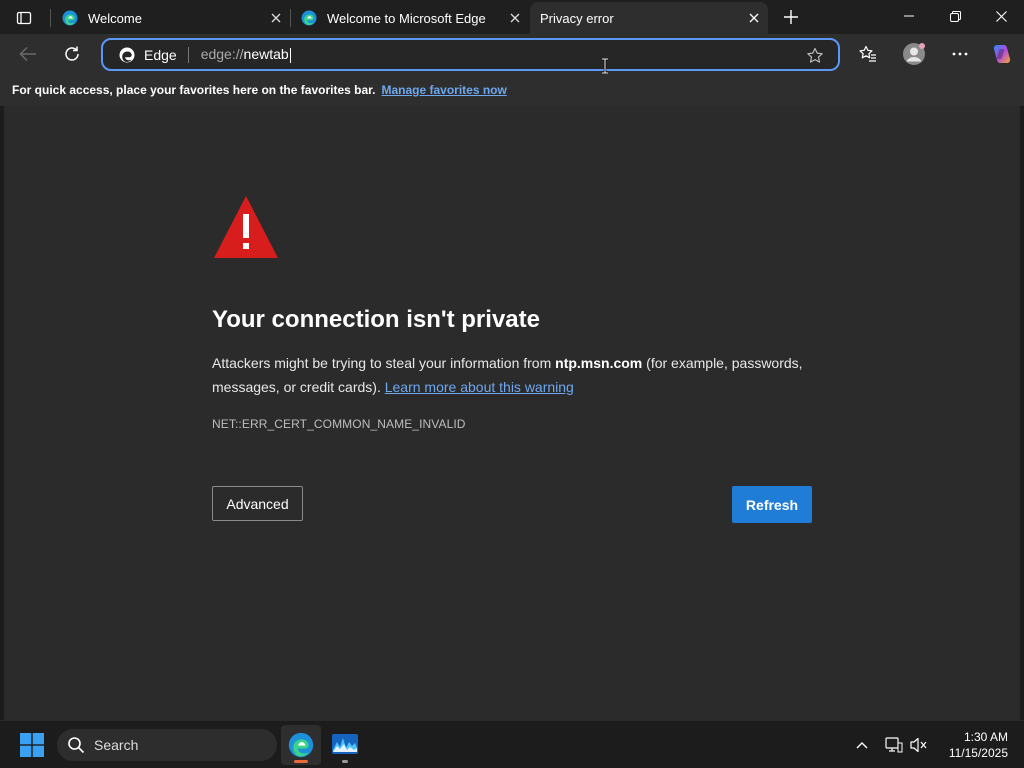  Describe the element at coordinates (188, 54) in the screenshot. I see `address-divider` at that location.